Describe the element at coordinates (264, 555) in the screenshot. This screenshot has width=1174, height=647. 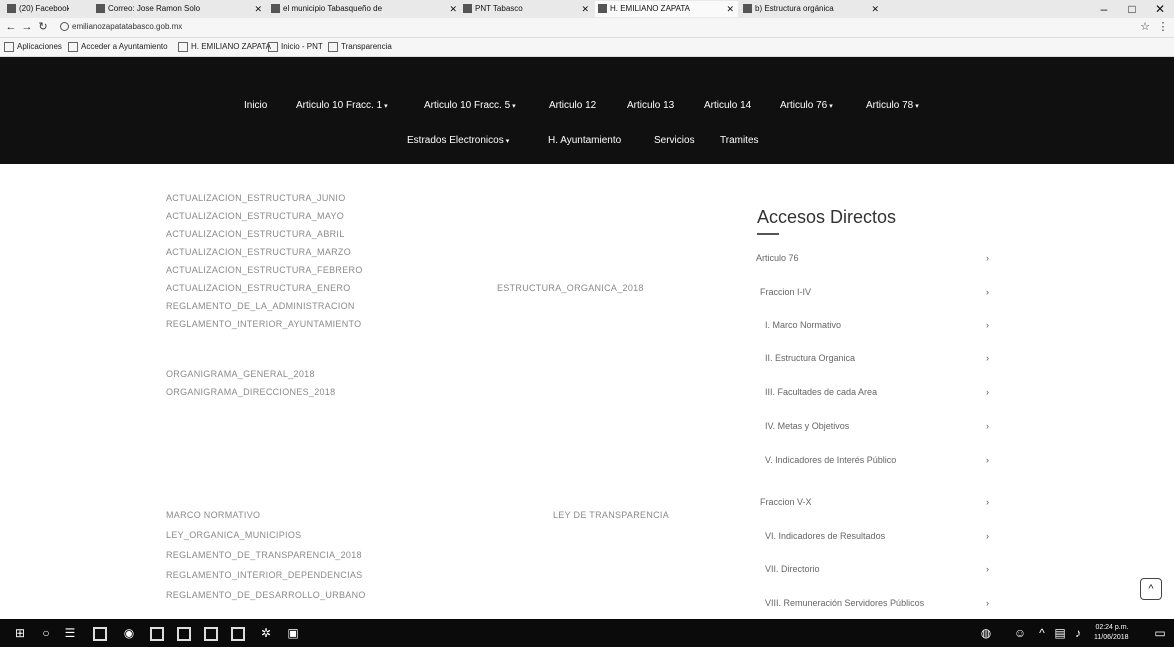
I see `document-link: REGLAMENTO_DE_TRANSPARENCIA_2018` at that location.